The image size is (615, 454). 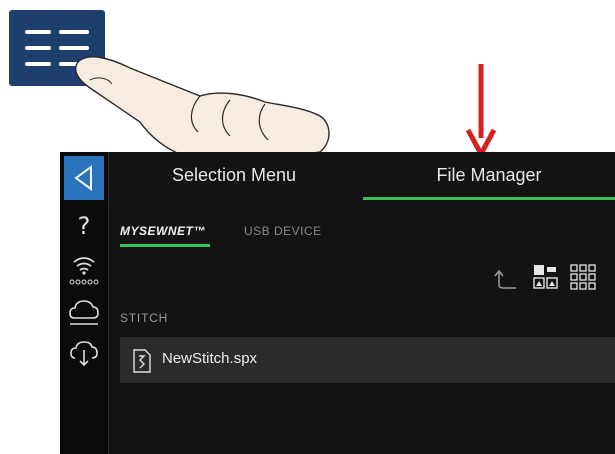 I want to click on cloud-download-icon, so click(x=84, y=354).